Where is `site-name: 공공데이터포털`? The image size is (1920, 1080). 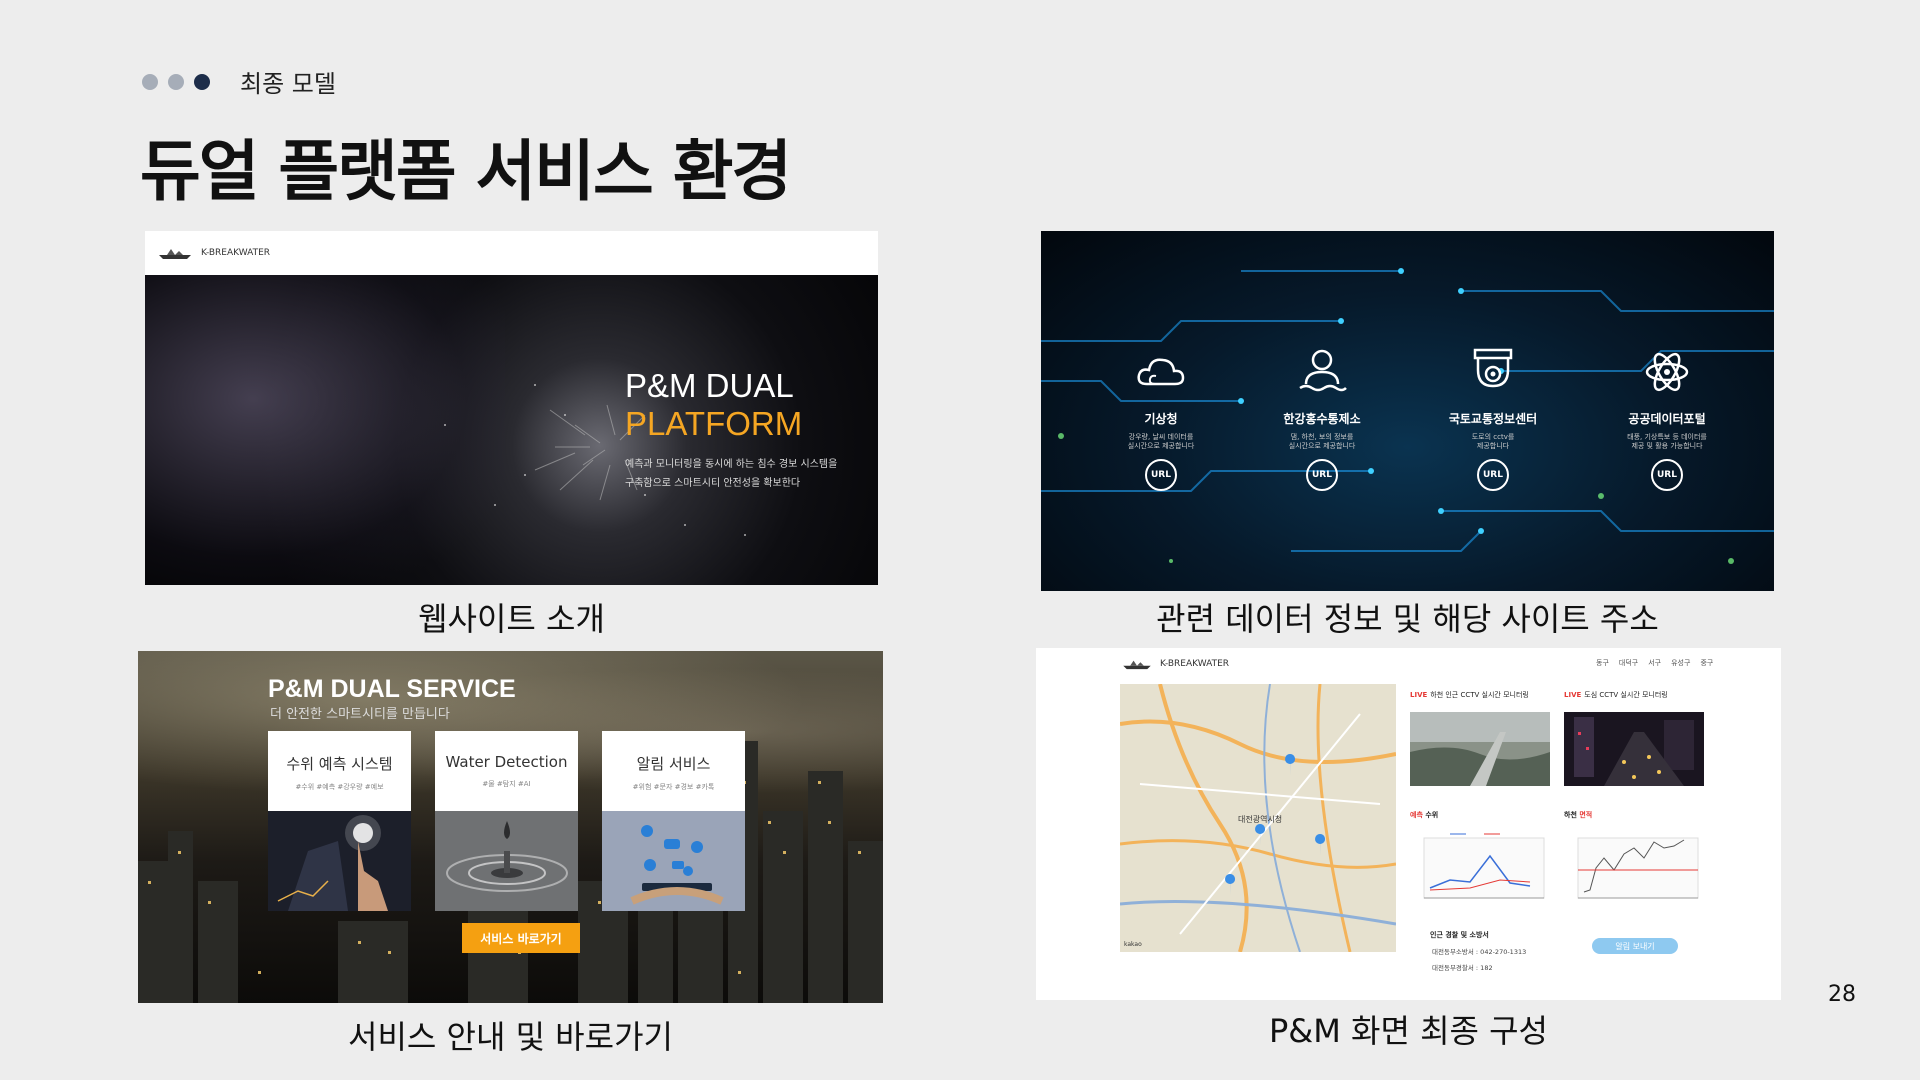 site-name: 공공데이터포털 is located at coordinates (1667, 419).